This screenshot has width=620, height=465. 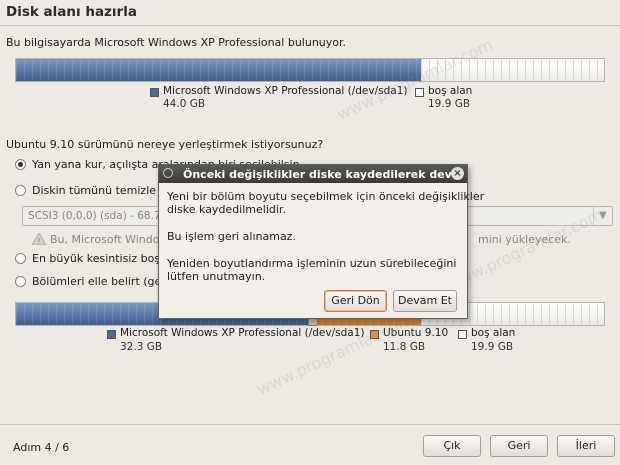 What do you see at coordinates (41, 447) in the screenshot?
I see `step-indicator: Adım 4 / 6` at bounding box center [41, 447].